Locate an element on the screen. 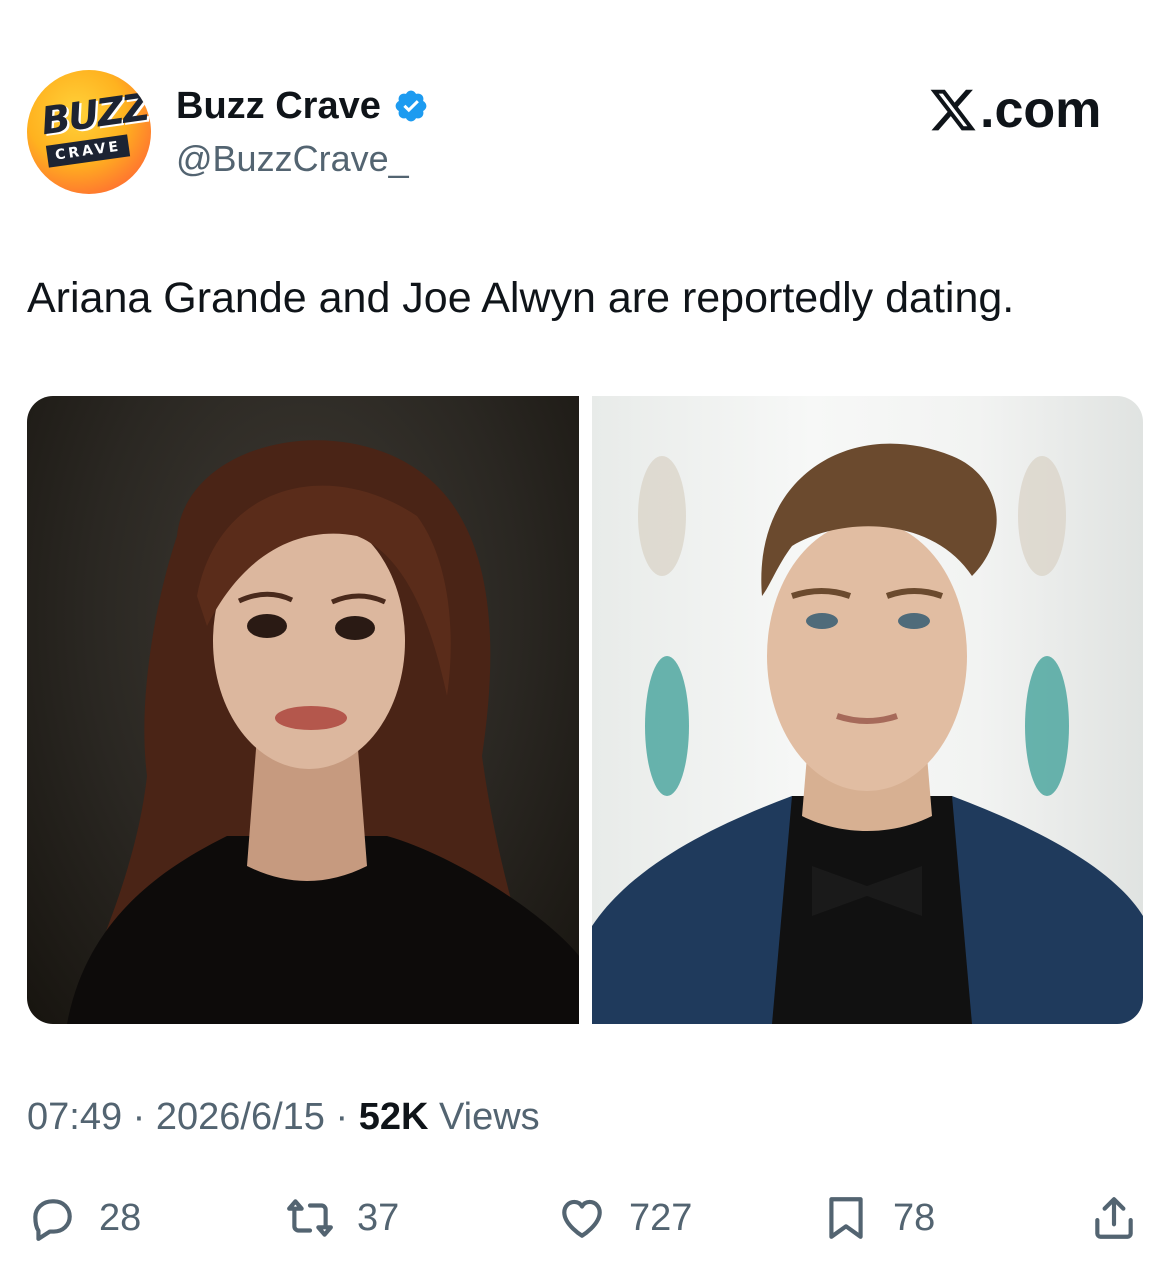 Image resolution: width=1169 pixels, height=1279 pixels. bookmark-button: 78 is located at coordinates (878, 1218).